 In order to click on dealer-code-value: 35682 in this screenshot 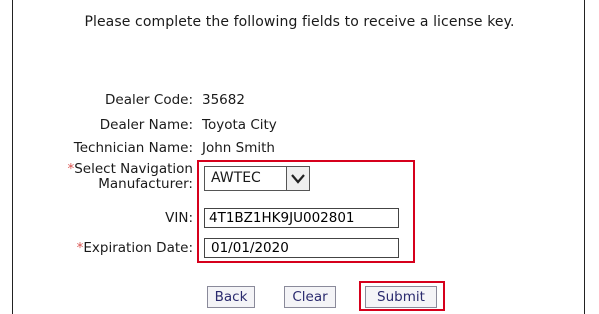, I will do `click(223, 100)`.